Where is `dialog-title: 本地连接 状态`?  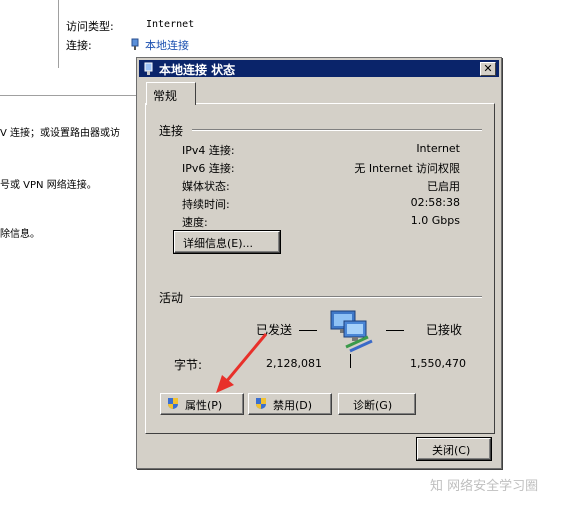
dialog-title: 本地连接 状态 is located at coordinates (197, 70).